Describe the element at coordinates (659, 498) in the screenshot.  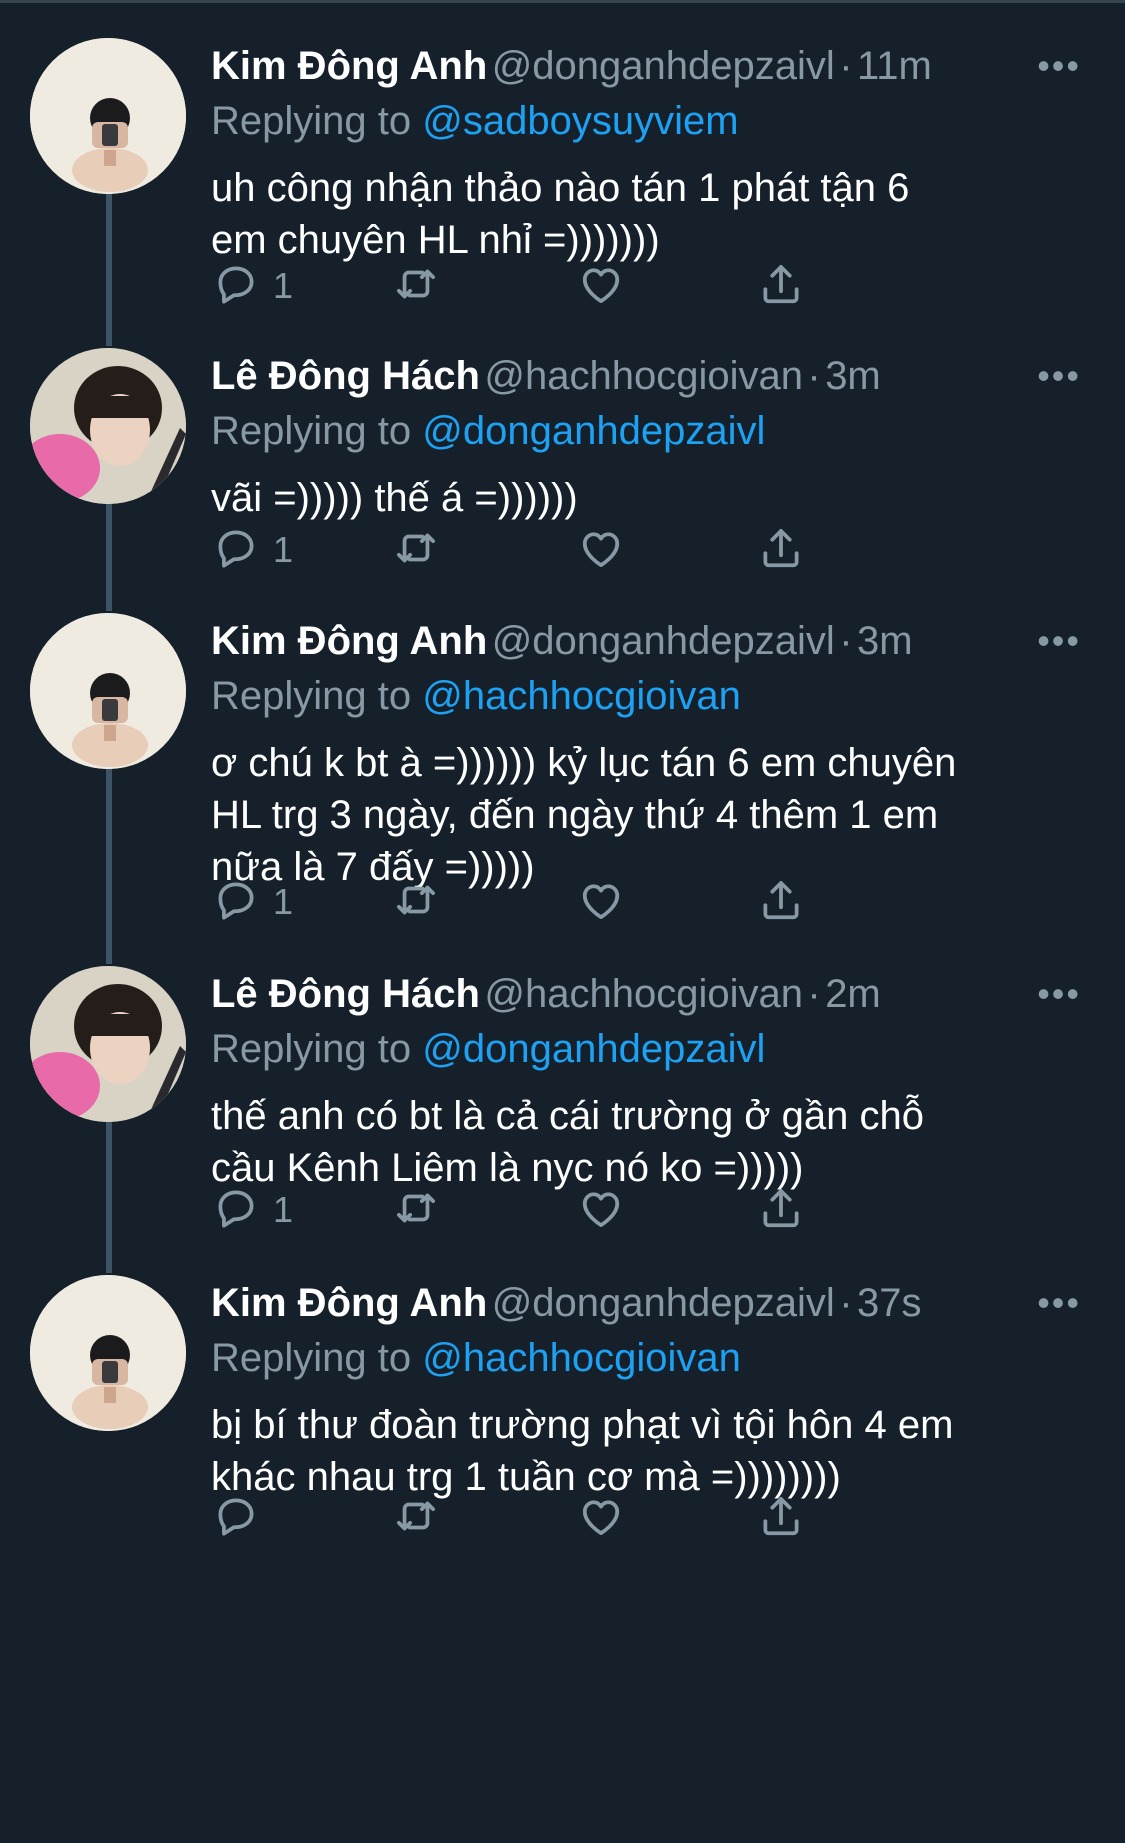
I see `tweet-text: vãi =))))) thế á =))))))` at that location.